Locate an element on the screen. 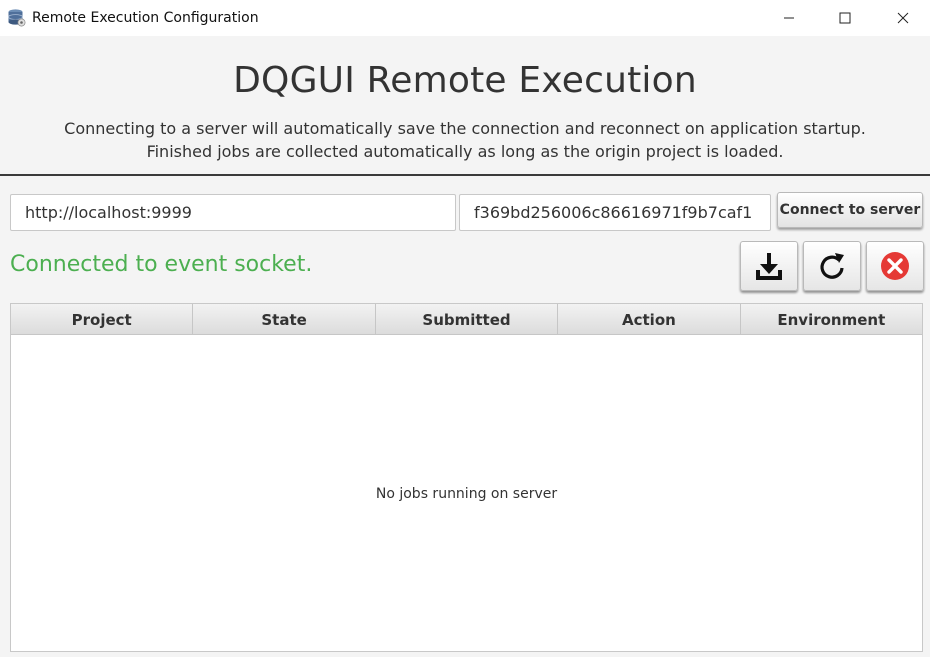 The width and height of the screenshot is (930, 657). maximize-icon is located at coordinates (845, 18).